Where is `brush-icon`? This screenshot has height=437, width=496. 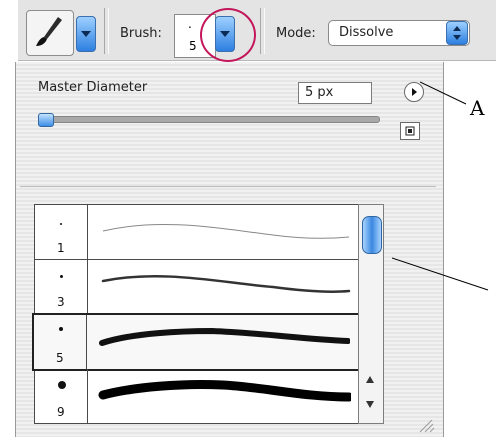 brush-icon is located at coordinates (49, 31).